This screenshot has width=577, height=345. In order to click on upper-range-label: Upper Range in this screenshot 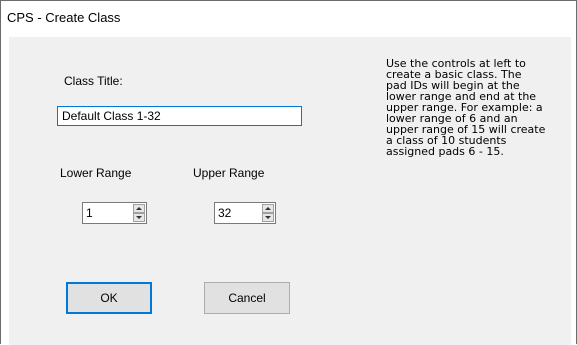, I will do `click(229, 173)`.